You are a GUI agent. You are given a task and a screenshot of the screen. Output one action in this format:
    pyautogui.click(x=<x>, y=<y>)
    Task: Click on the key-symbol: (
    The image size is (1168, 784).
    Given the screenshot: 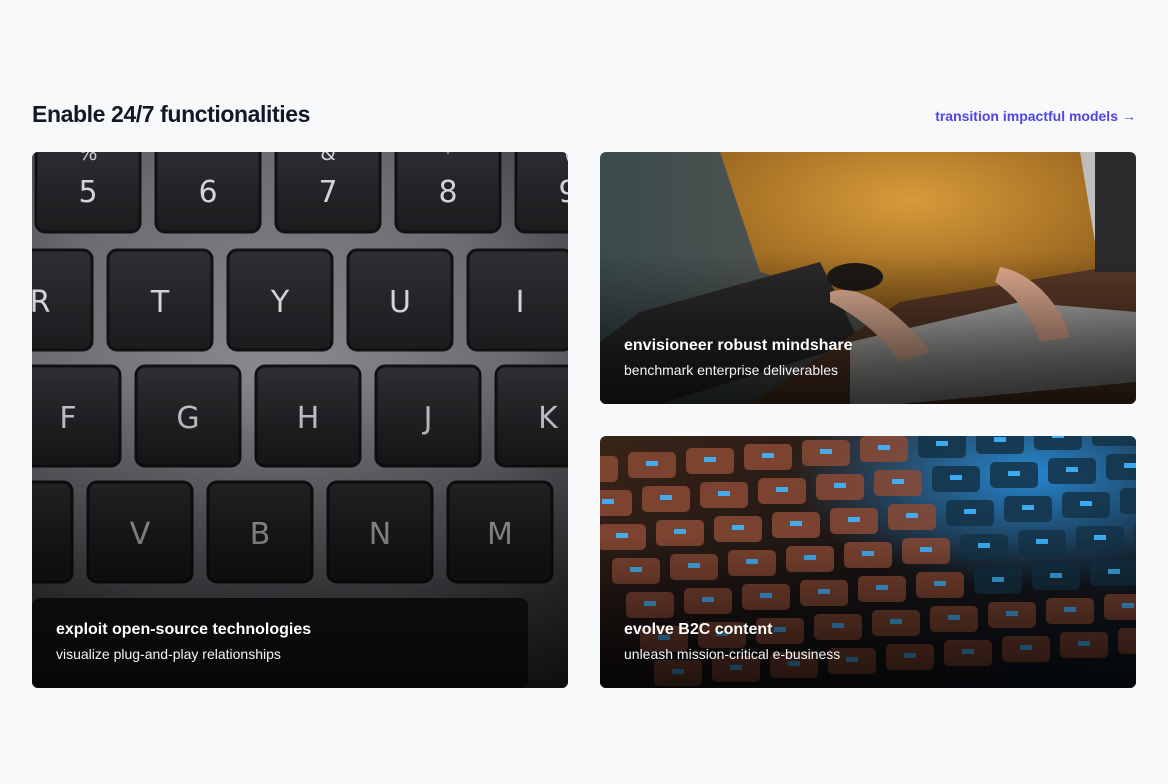 What is the action you would take?
    pyautogui.click(x=566, y=158)
    